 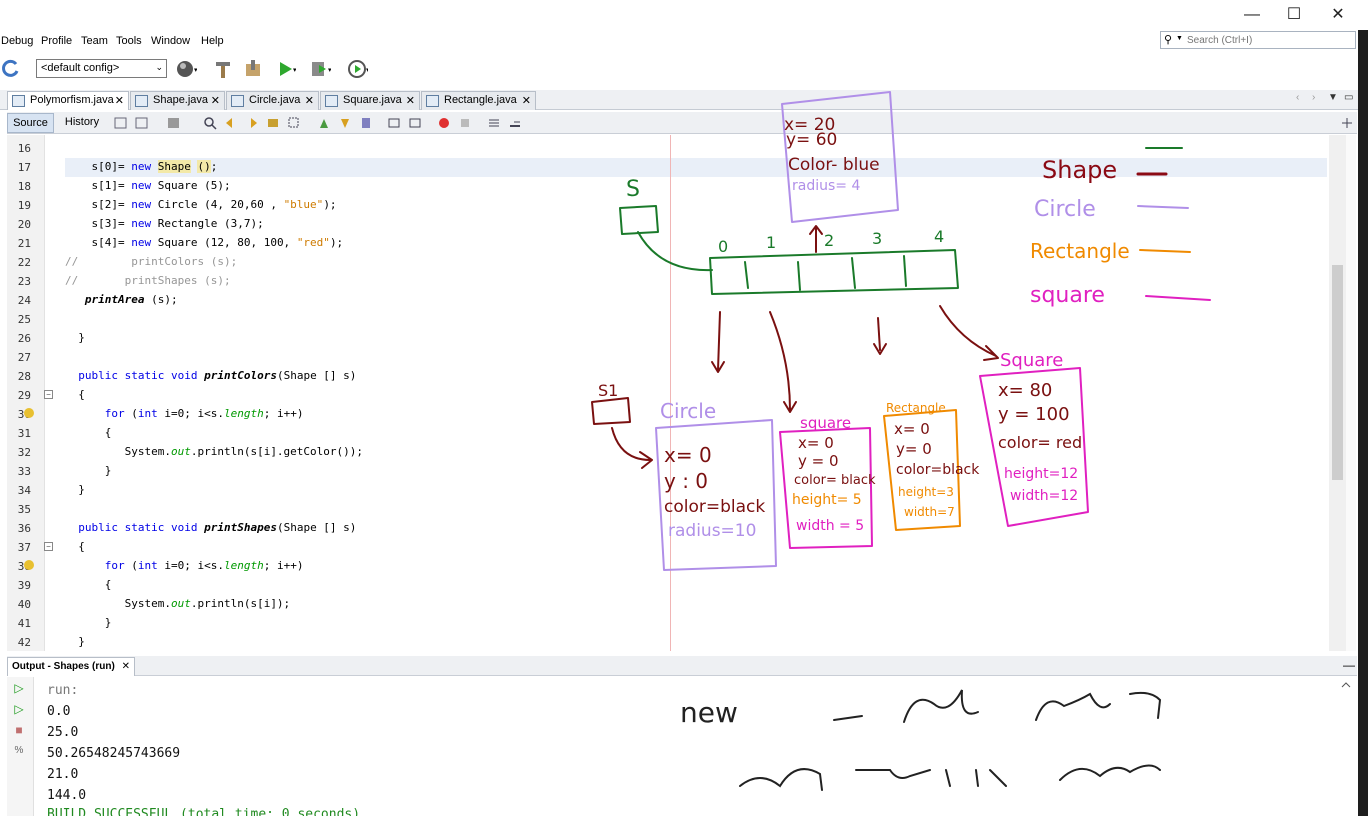 What do you see at coordinates (186, 69) in the screenshot?
I see `globe-icon: ▾` at bounding box center [186, 69].